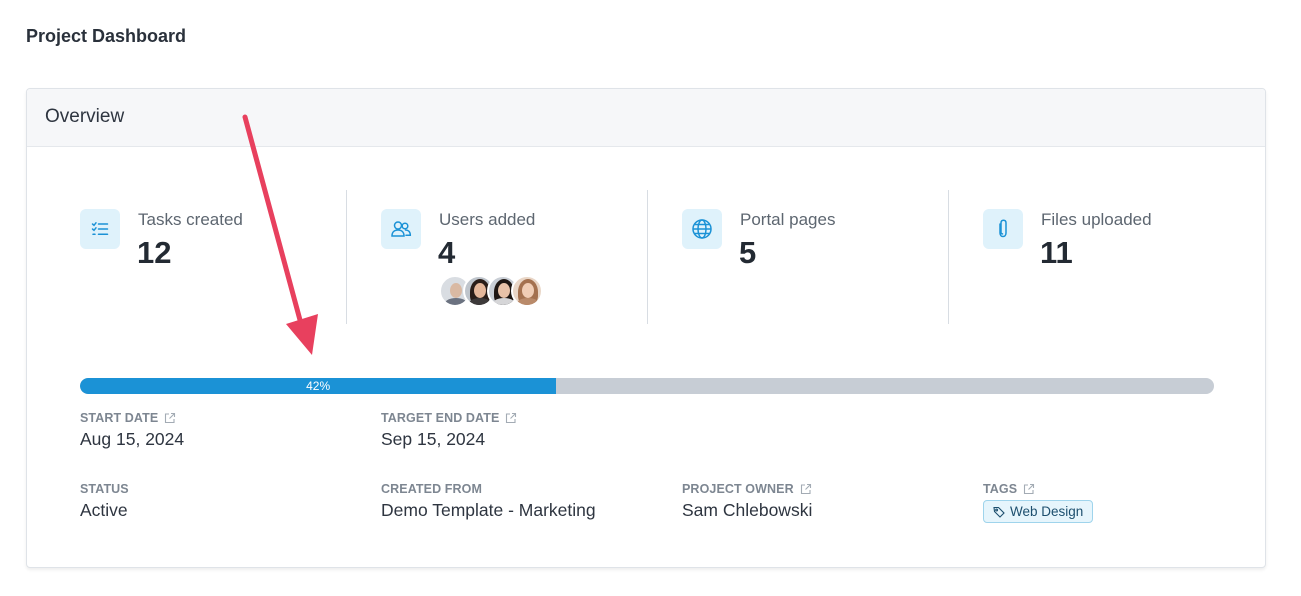 The height and width of the screenshot is (596, 1301). Describe the element at coordinates (106, 36) in the screenshot. I see `page-title: Project Dashboard` at that location.